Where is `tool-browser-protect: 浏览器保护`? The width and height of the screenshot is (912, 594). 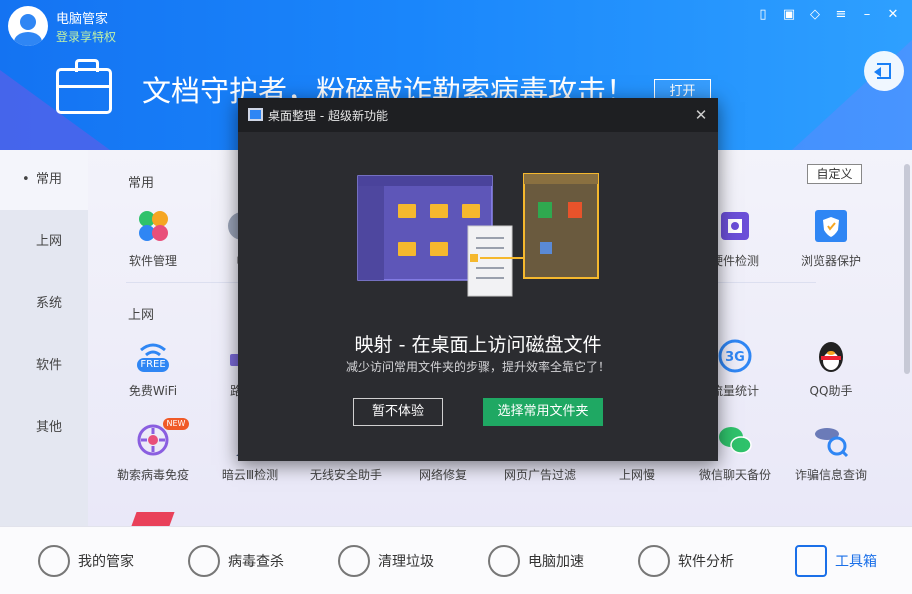
tool-browser-protect: 浏览器保护 is located at coordinates (831, 237).